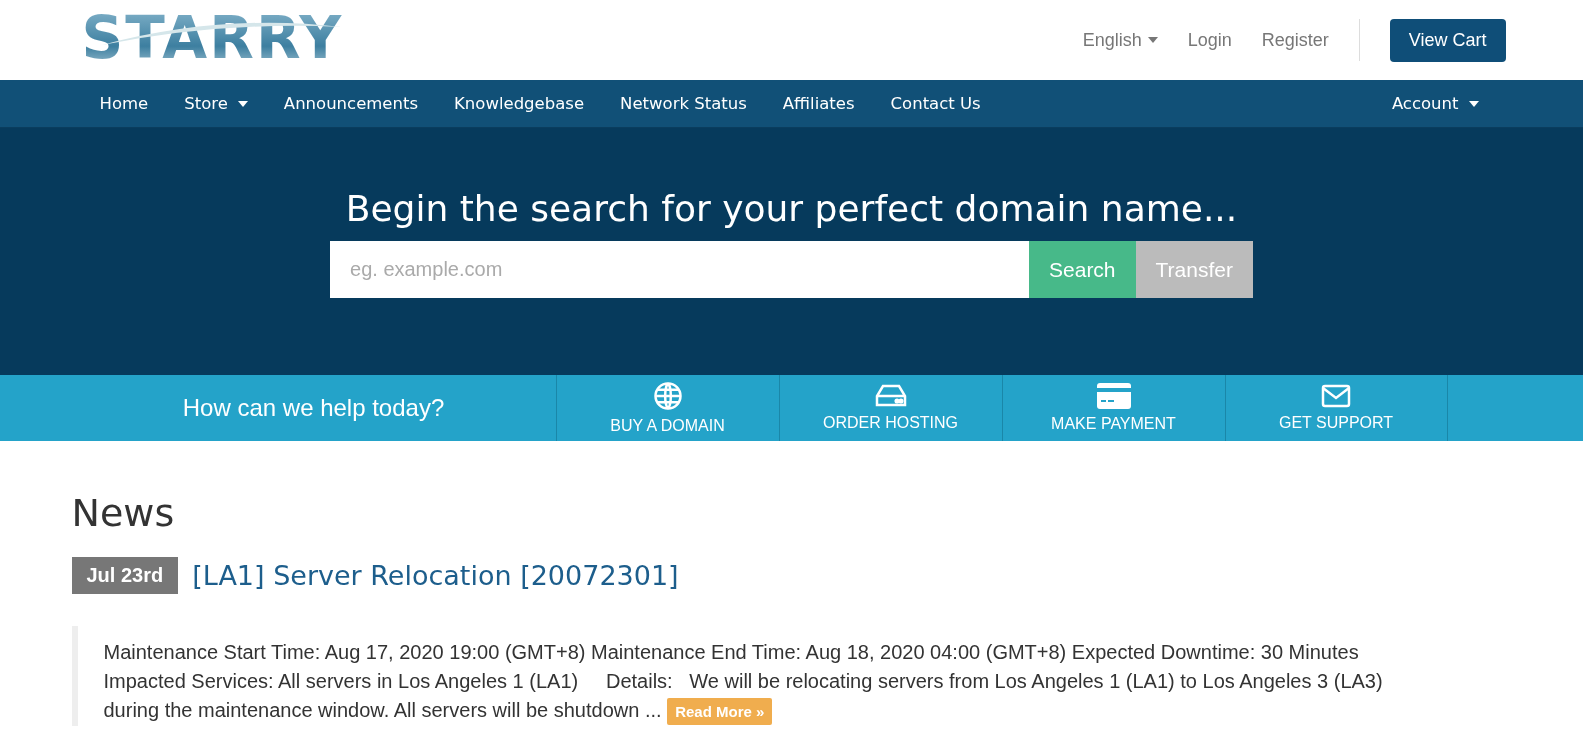 The height and width of the screenshot is (756, 1583). I want to click on header-link: English, so click(1120, 40).